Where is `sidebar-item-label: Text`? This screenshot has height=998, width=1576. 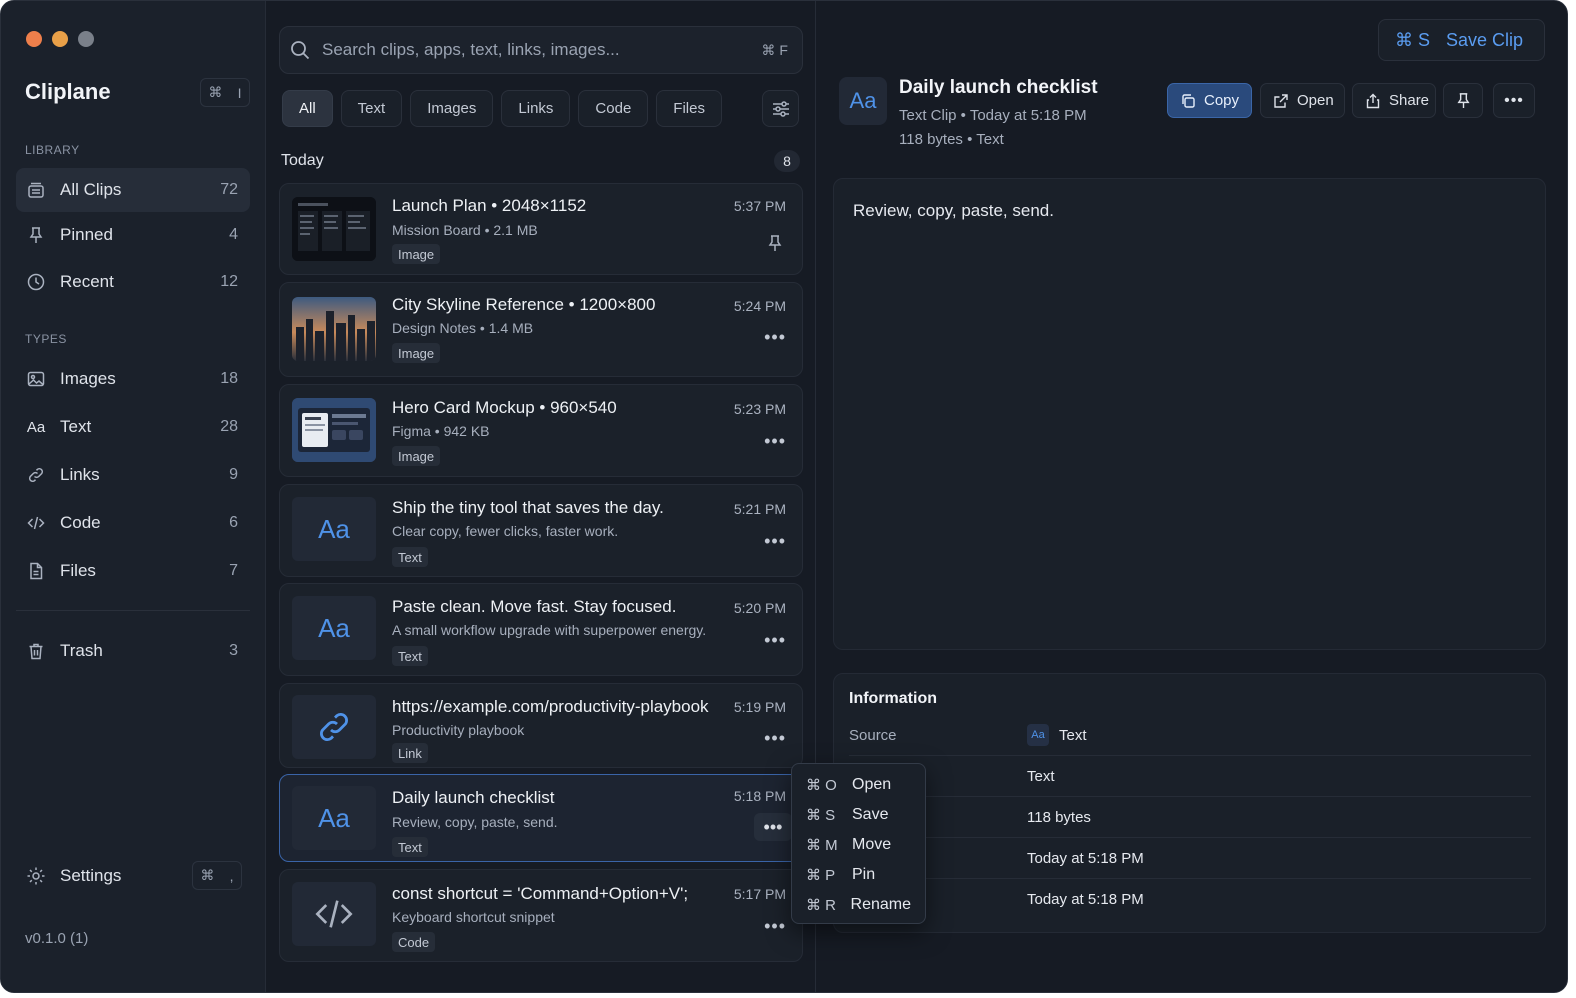
sidebar-item-label: Text is located at coordinates (76, 426).